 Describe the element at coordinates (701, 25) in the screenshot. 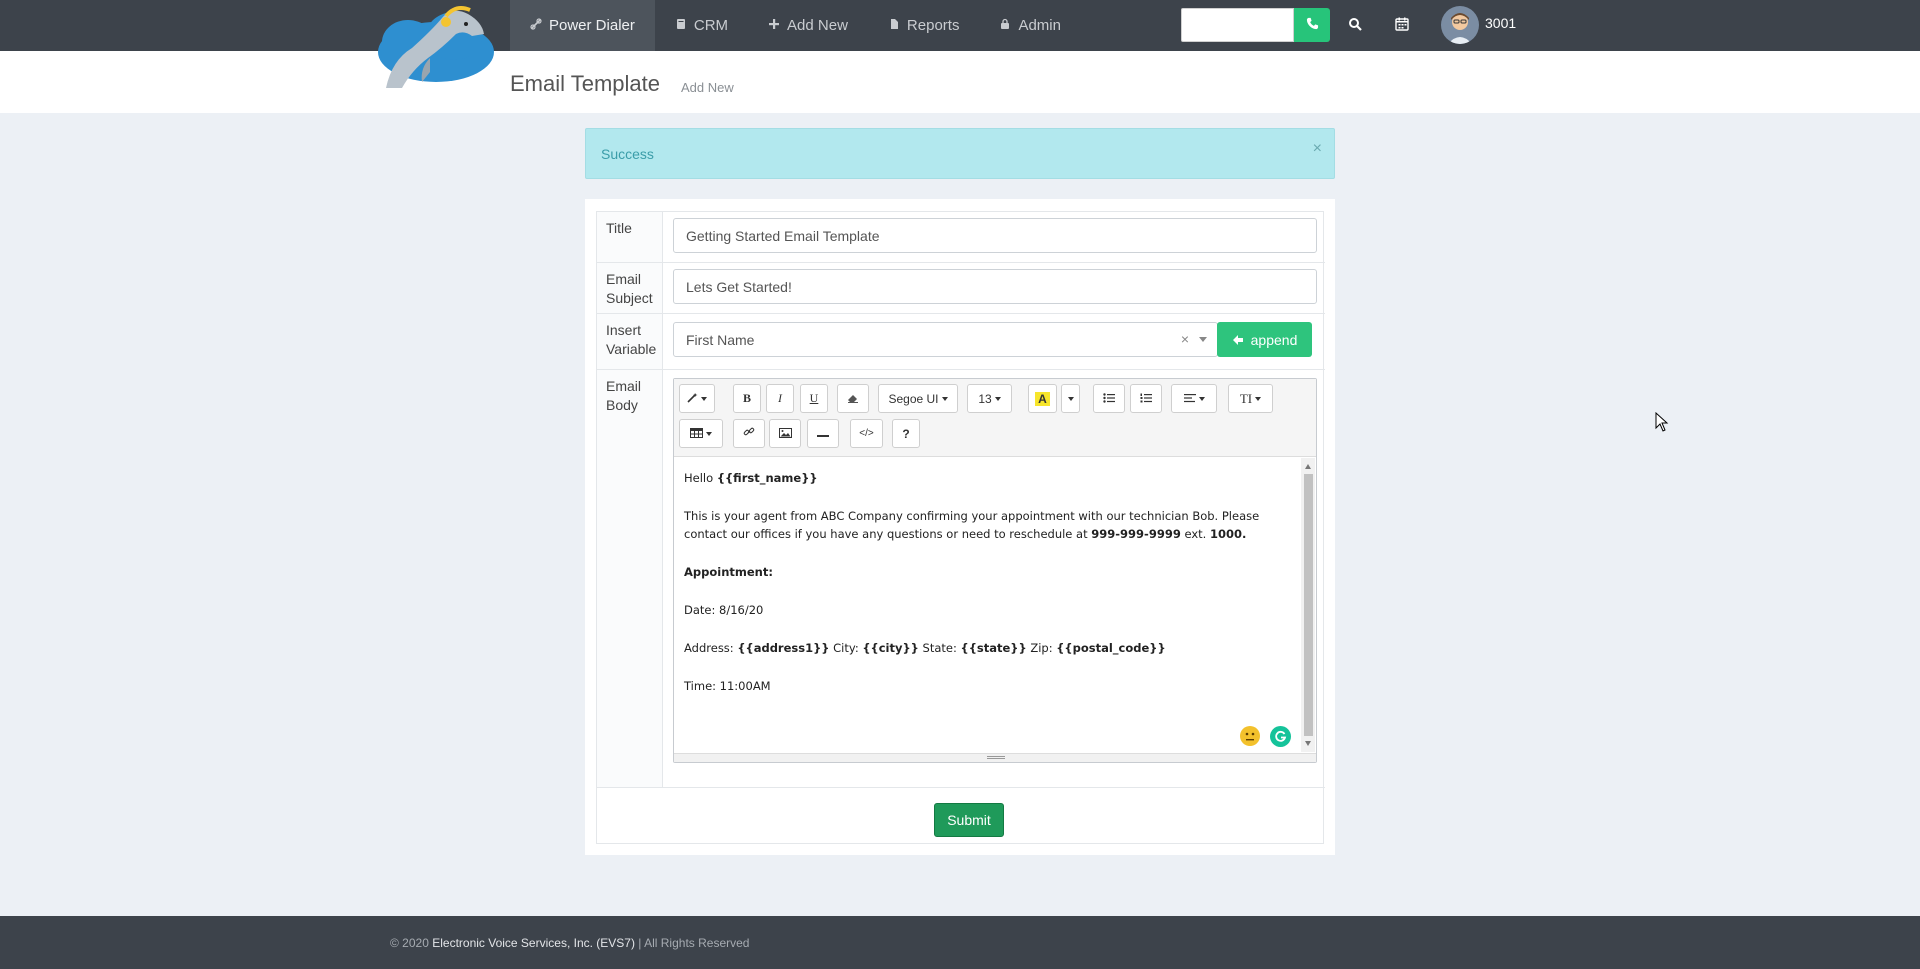

I see `nav-crm: CRM` at that location.